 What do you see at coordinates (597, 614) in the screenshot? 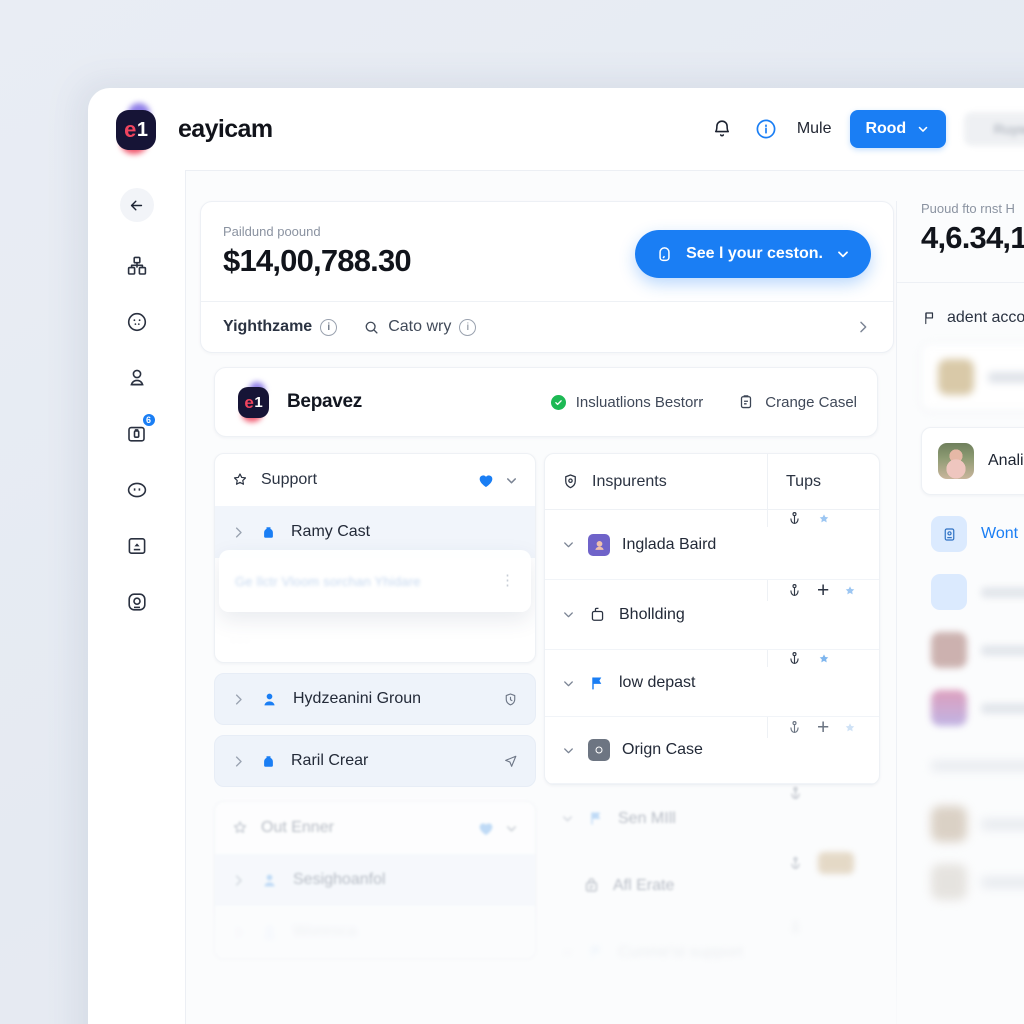
I see `bag-icon` at bounding box center [597, 614].